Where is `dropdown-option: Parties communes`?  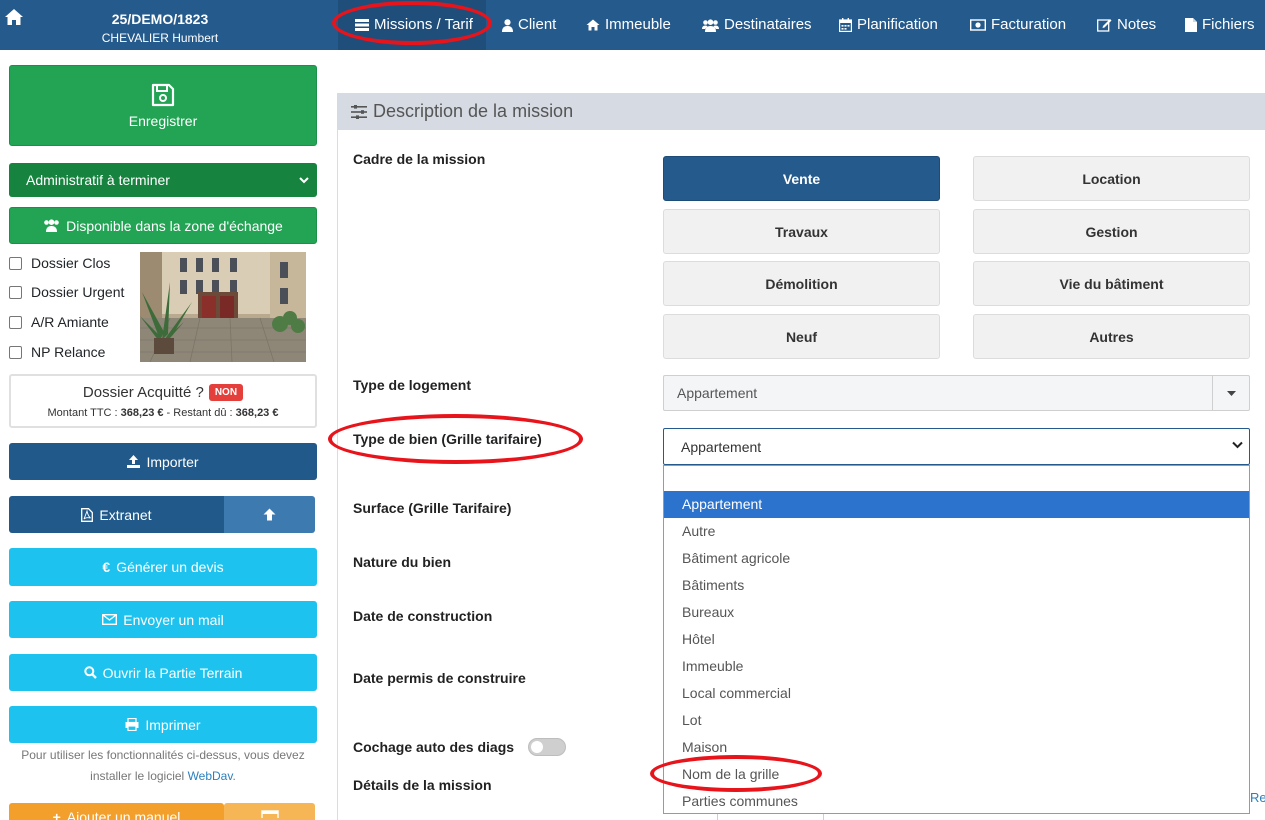 dropdown-option: Parties communes is located at coordinates (956, 801).